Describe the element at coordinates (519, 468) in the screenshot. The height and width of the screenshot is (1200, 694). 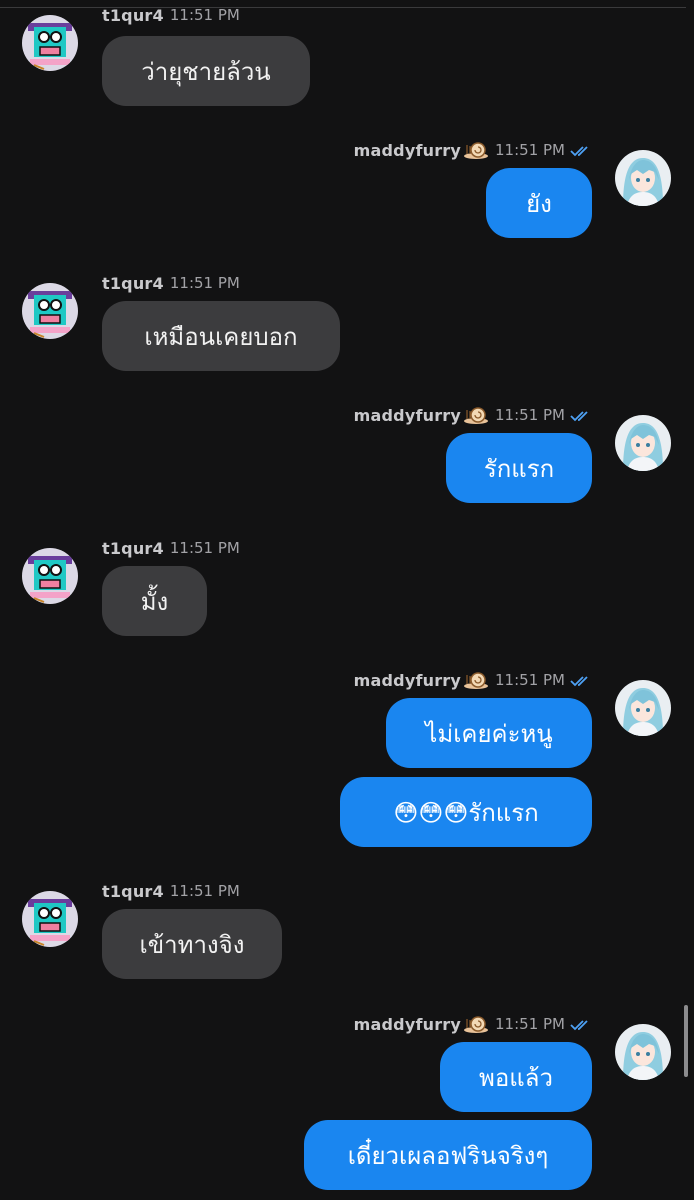
I see `message-bubble: รักแรก` at that location.